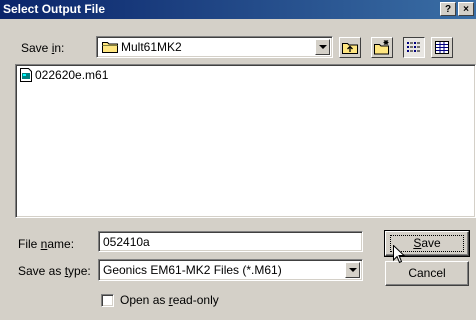 The image size is (476, 320). I want to click on save-in-dropdown: Mult61MK2, so click(214, 47).